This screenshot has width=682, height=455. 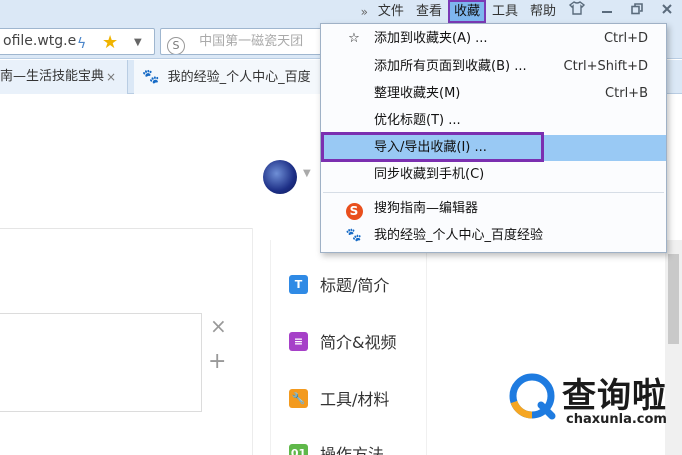 I want to click on remove-step-button: ×, so click(x=218, y=326).